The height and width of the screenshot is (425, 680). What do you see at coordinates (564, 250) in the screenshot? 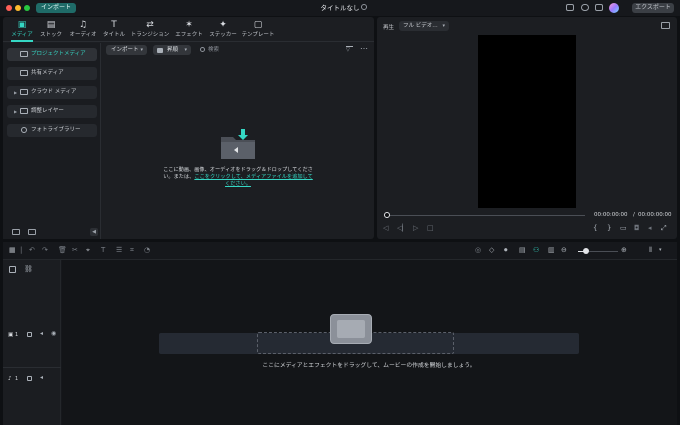
I see `zoom-out-icon: ⊖` at bounding box center [564, 250].